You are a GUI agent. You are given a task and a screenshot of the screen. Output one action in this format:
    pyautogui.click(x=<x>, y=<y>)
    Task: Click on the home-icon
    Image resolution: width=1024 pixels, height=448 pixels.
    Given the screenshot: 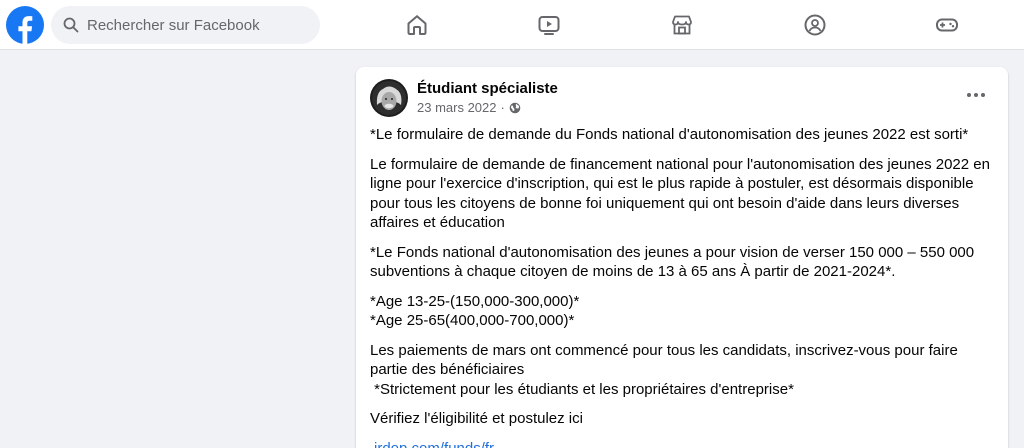 What is the action you would take?
    pyautogui.click(x=417, y=25)
    